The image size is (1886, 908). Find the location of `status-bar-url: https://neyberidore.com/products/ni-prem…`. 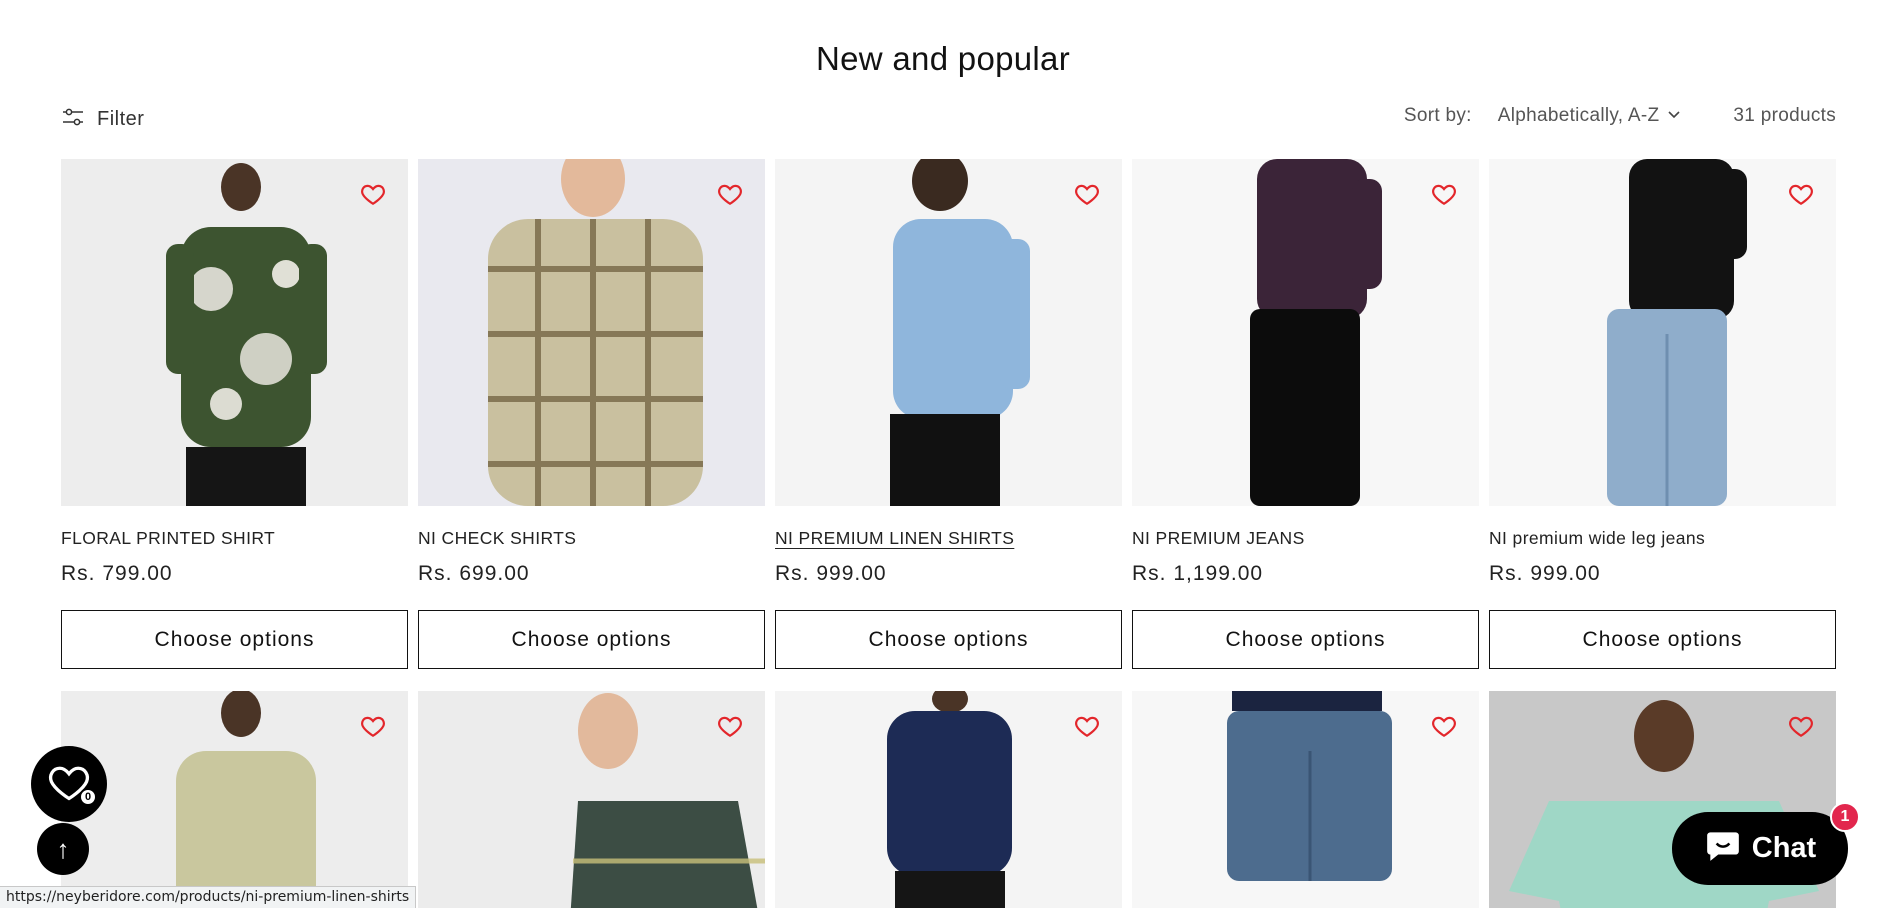

status-bar-url: https://neyberidore.com/products/ni-prem… is located at coordinates (208, 897).